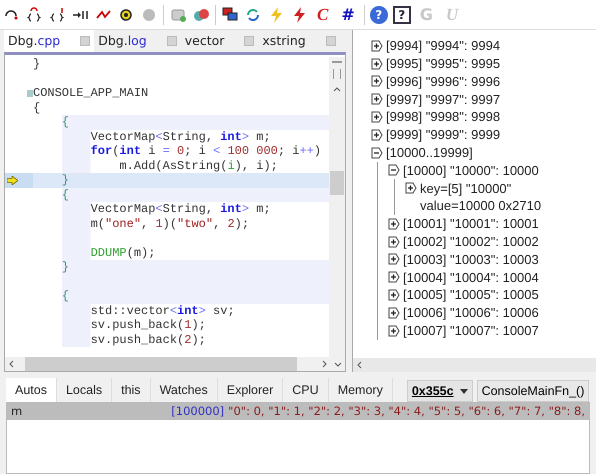 The width and height of the screenshot is (596, 474). Describe the element at coordinates (471, 313) in the screenshot. I see `tree-item: [10006] "10006": 10006` at that location.